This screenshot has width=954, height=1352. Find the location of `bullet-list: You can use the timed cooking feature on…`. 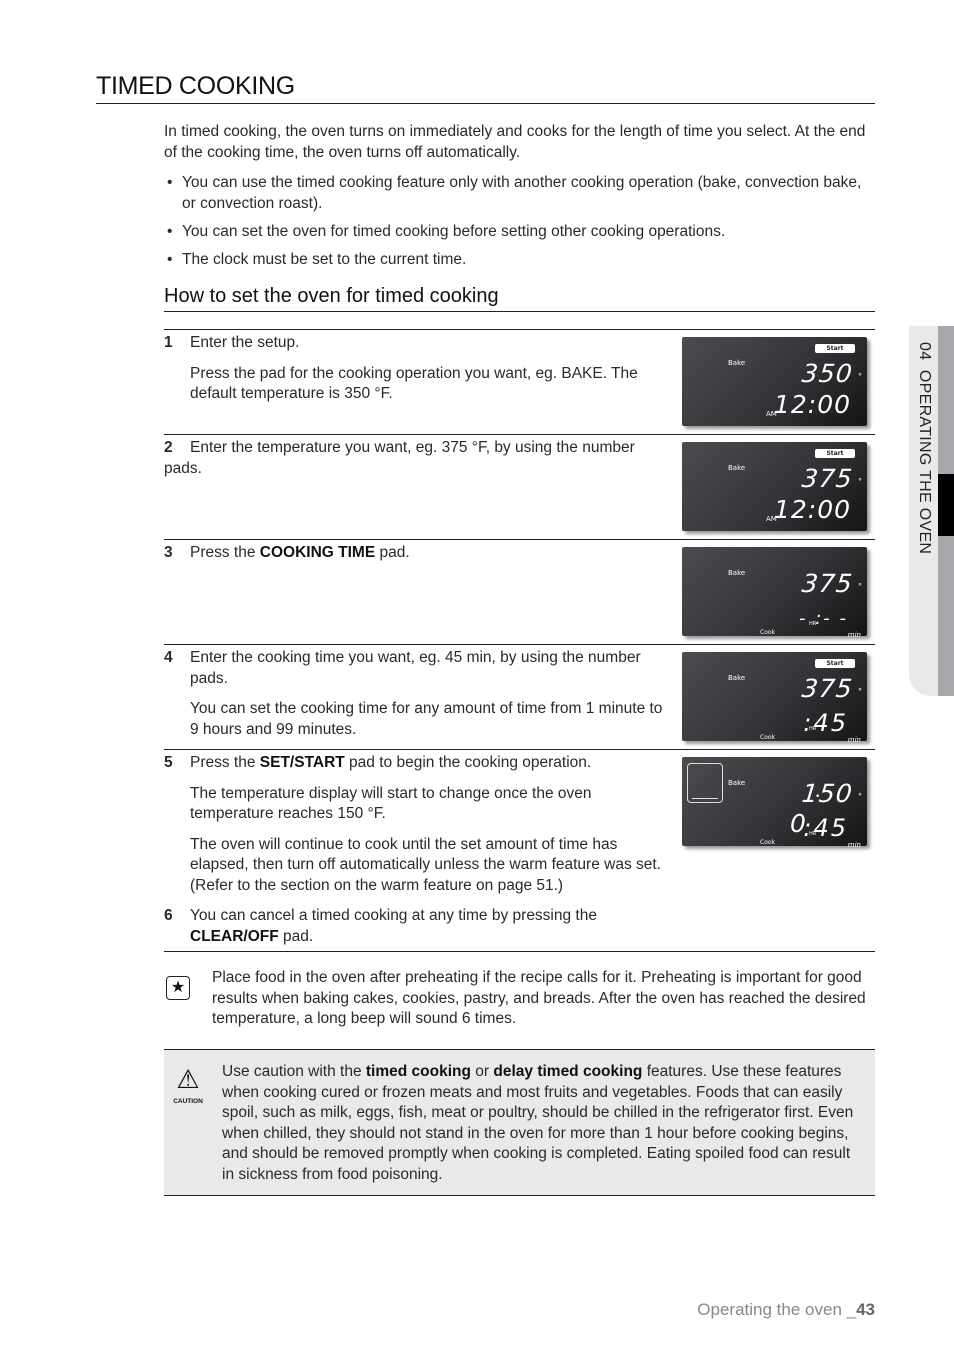

bullet-list: You can use the timed cooking feature on… is located at coordinates (519, 225).